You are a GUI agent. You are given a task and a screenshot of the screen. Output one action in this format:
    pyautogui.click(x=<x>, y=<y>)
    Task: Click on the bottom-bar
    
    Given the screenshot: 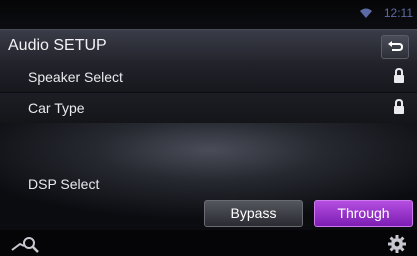 What is the action you would take?
    pyautogui.click(x=208, y=243)
    